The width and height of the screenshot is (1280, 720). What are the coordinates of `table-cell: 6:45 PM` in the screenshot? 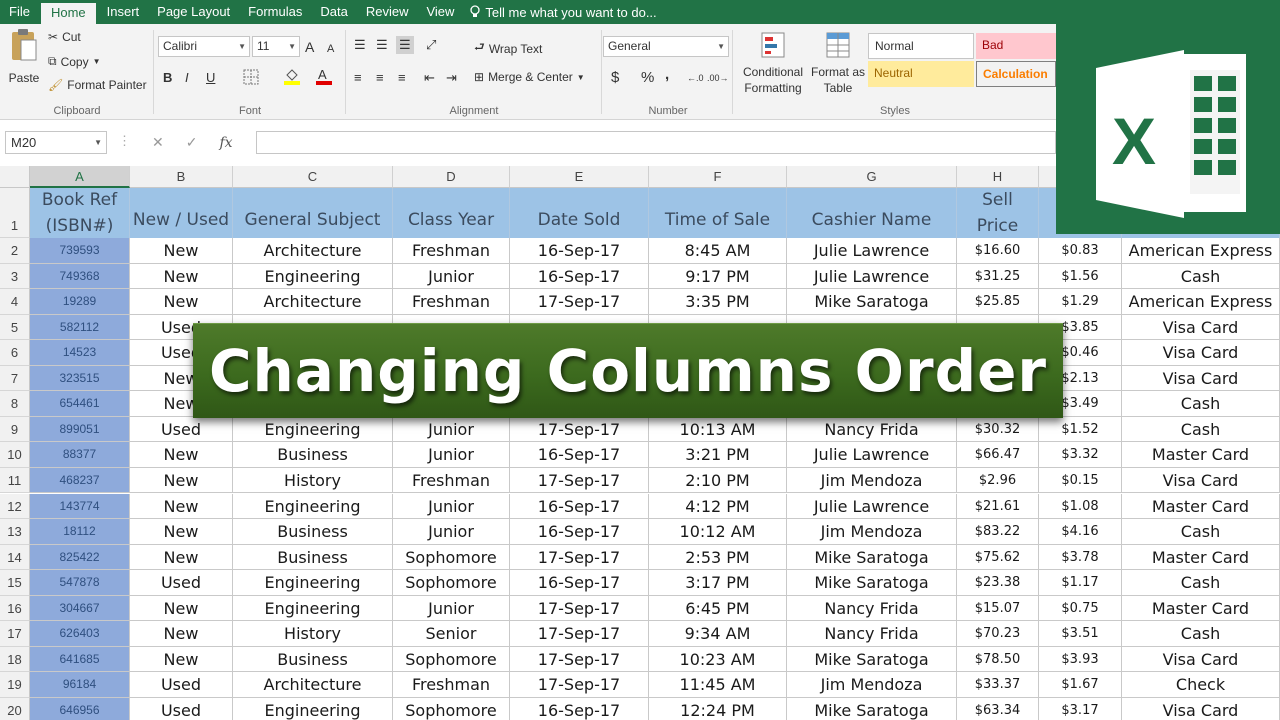 It's located at (718, 608).